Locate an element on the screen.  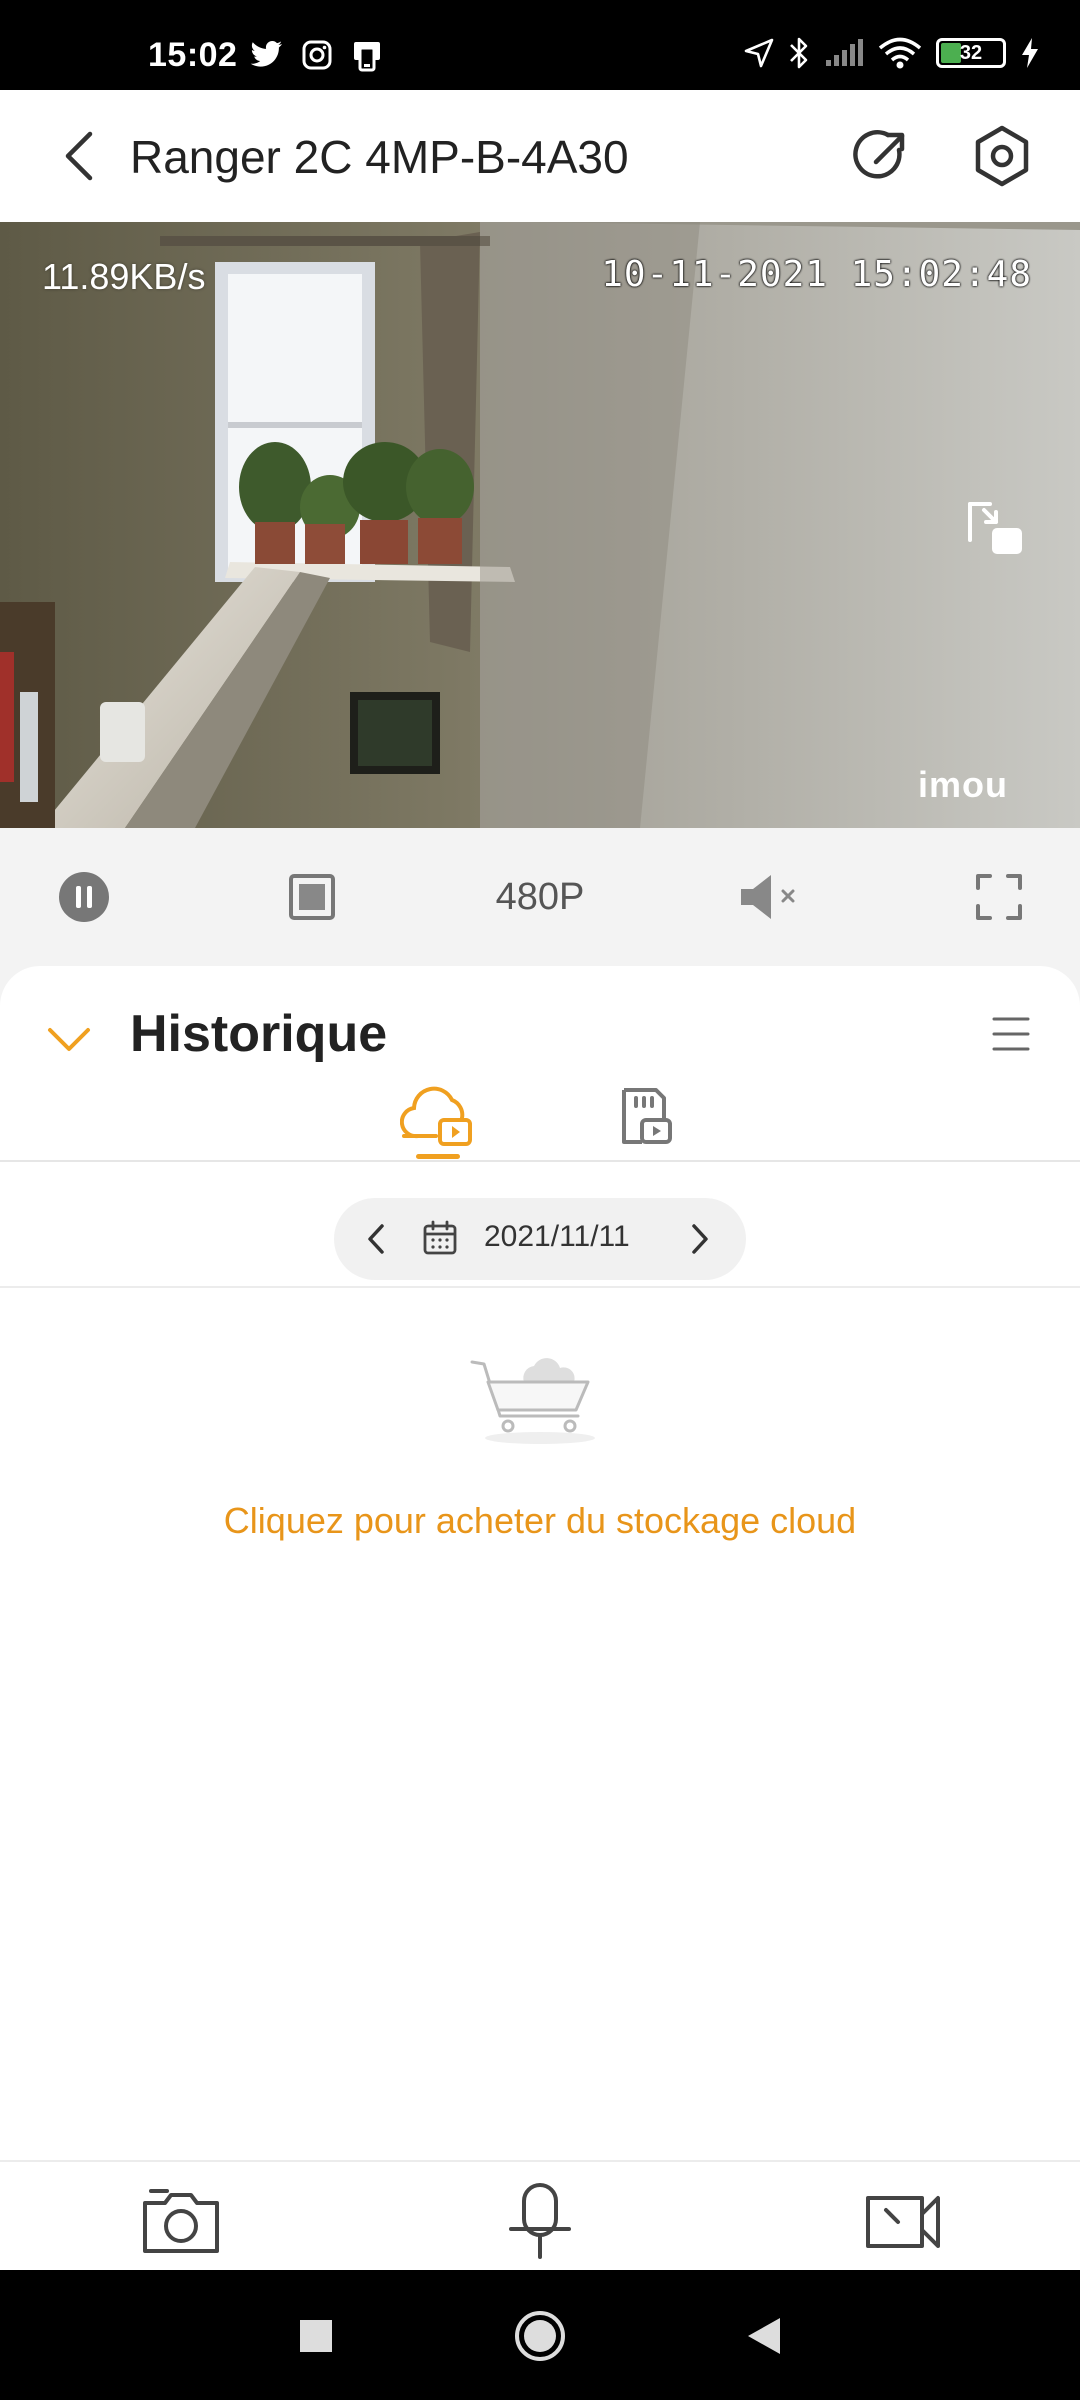
tab-cloud-recordings is located at coordinates (439, 1117).